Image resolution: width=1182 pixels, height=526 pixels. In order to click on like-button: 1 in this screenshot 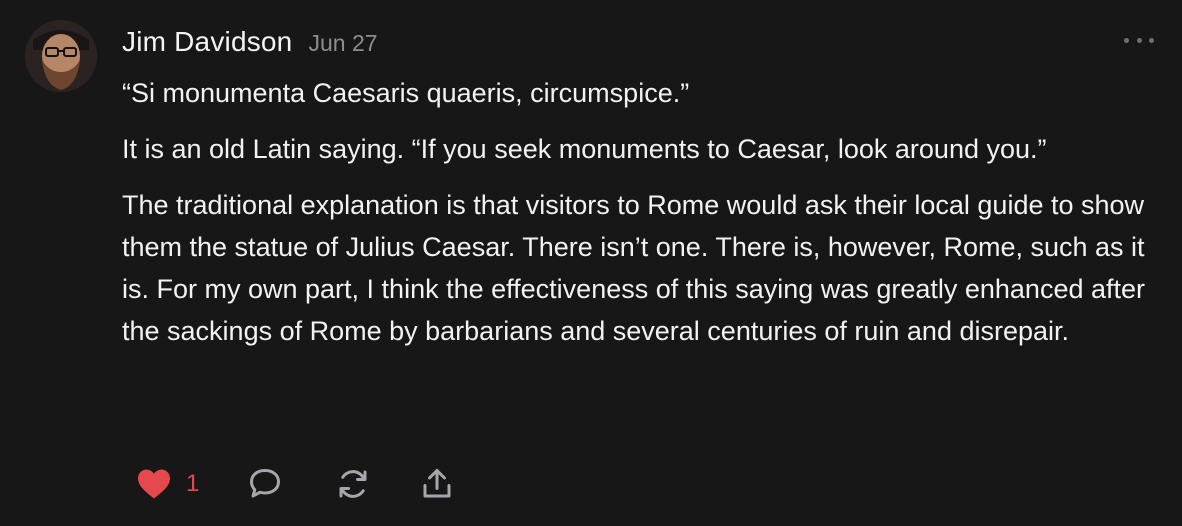, I will do `click(167, 484)`.